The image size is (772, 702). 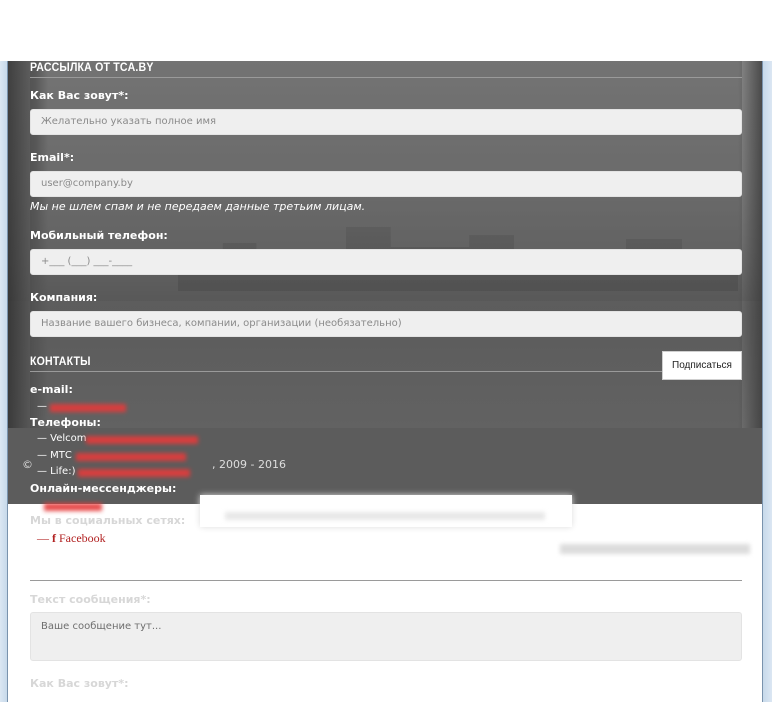 I want to click on message-label: Текст сообщения*:, so click(x=90, y=599).